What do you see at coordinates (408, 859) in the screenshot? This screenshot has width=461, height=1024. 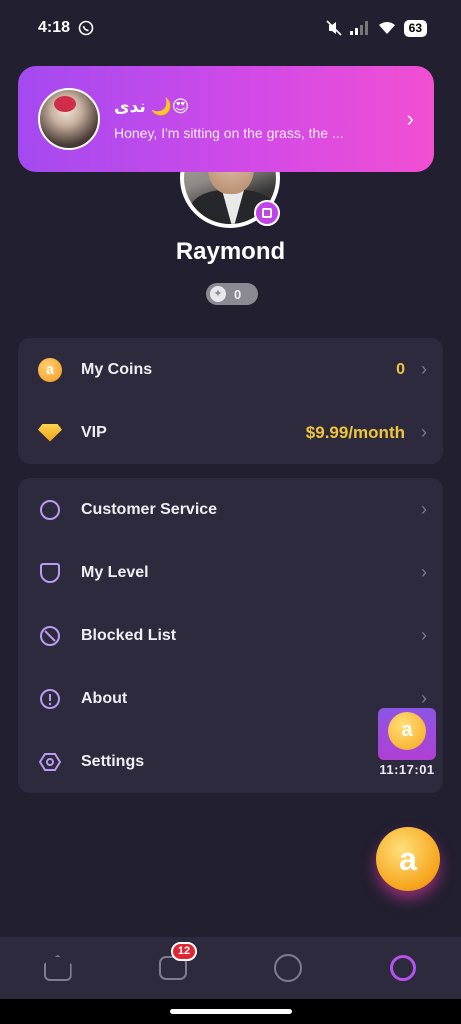 I see `floating-coin-button: a` at bounding box center [408, 859].